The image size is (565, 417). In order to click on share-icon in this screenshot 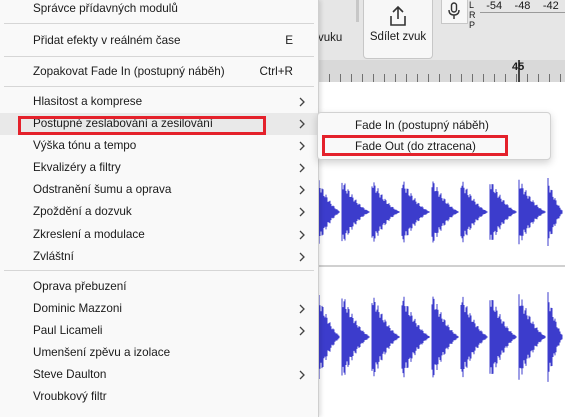, I will do `click(398, 15)`.